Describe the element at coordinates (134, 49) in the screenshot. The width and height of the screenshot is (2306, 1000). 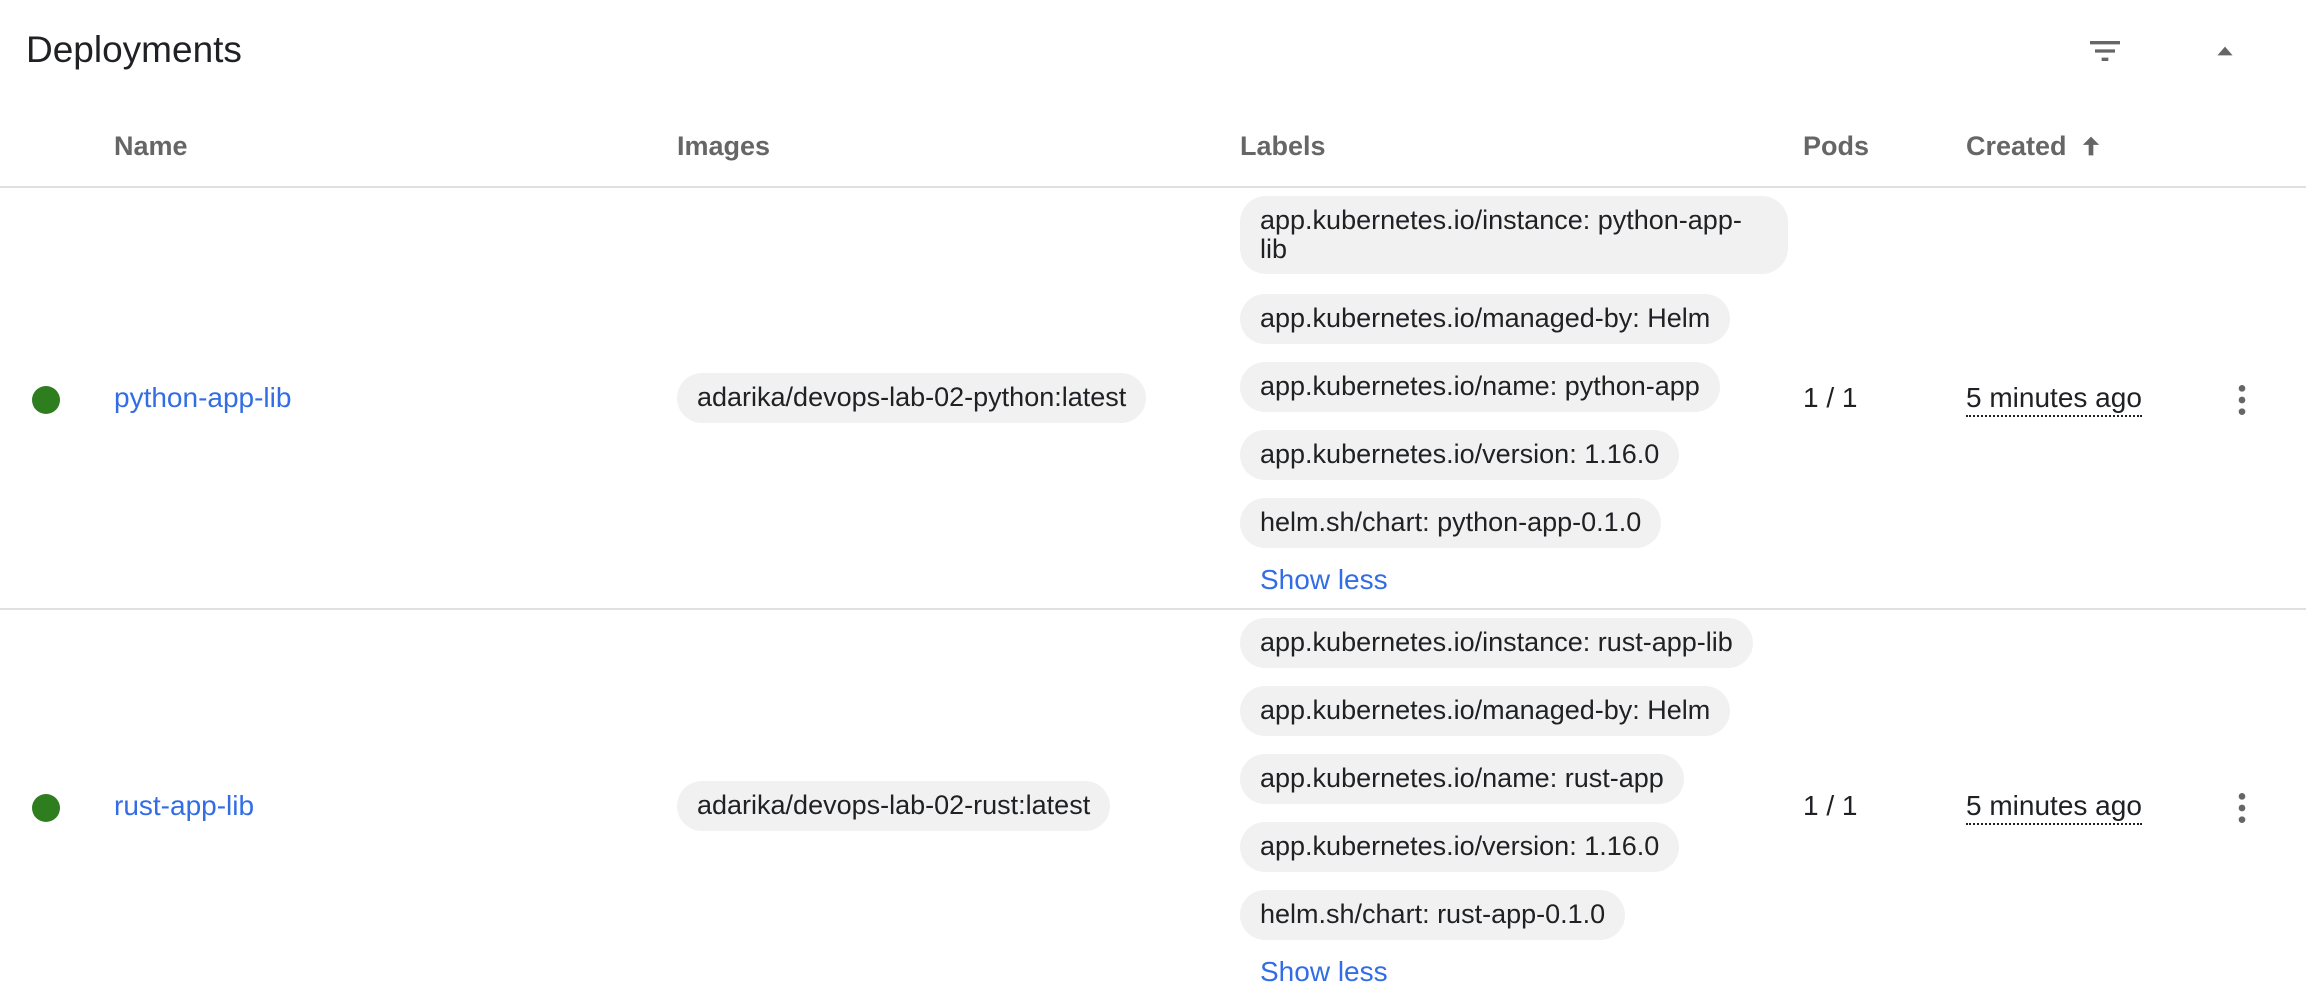
I see `card-title: Deployments` at that location.